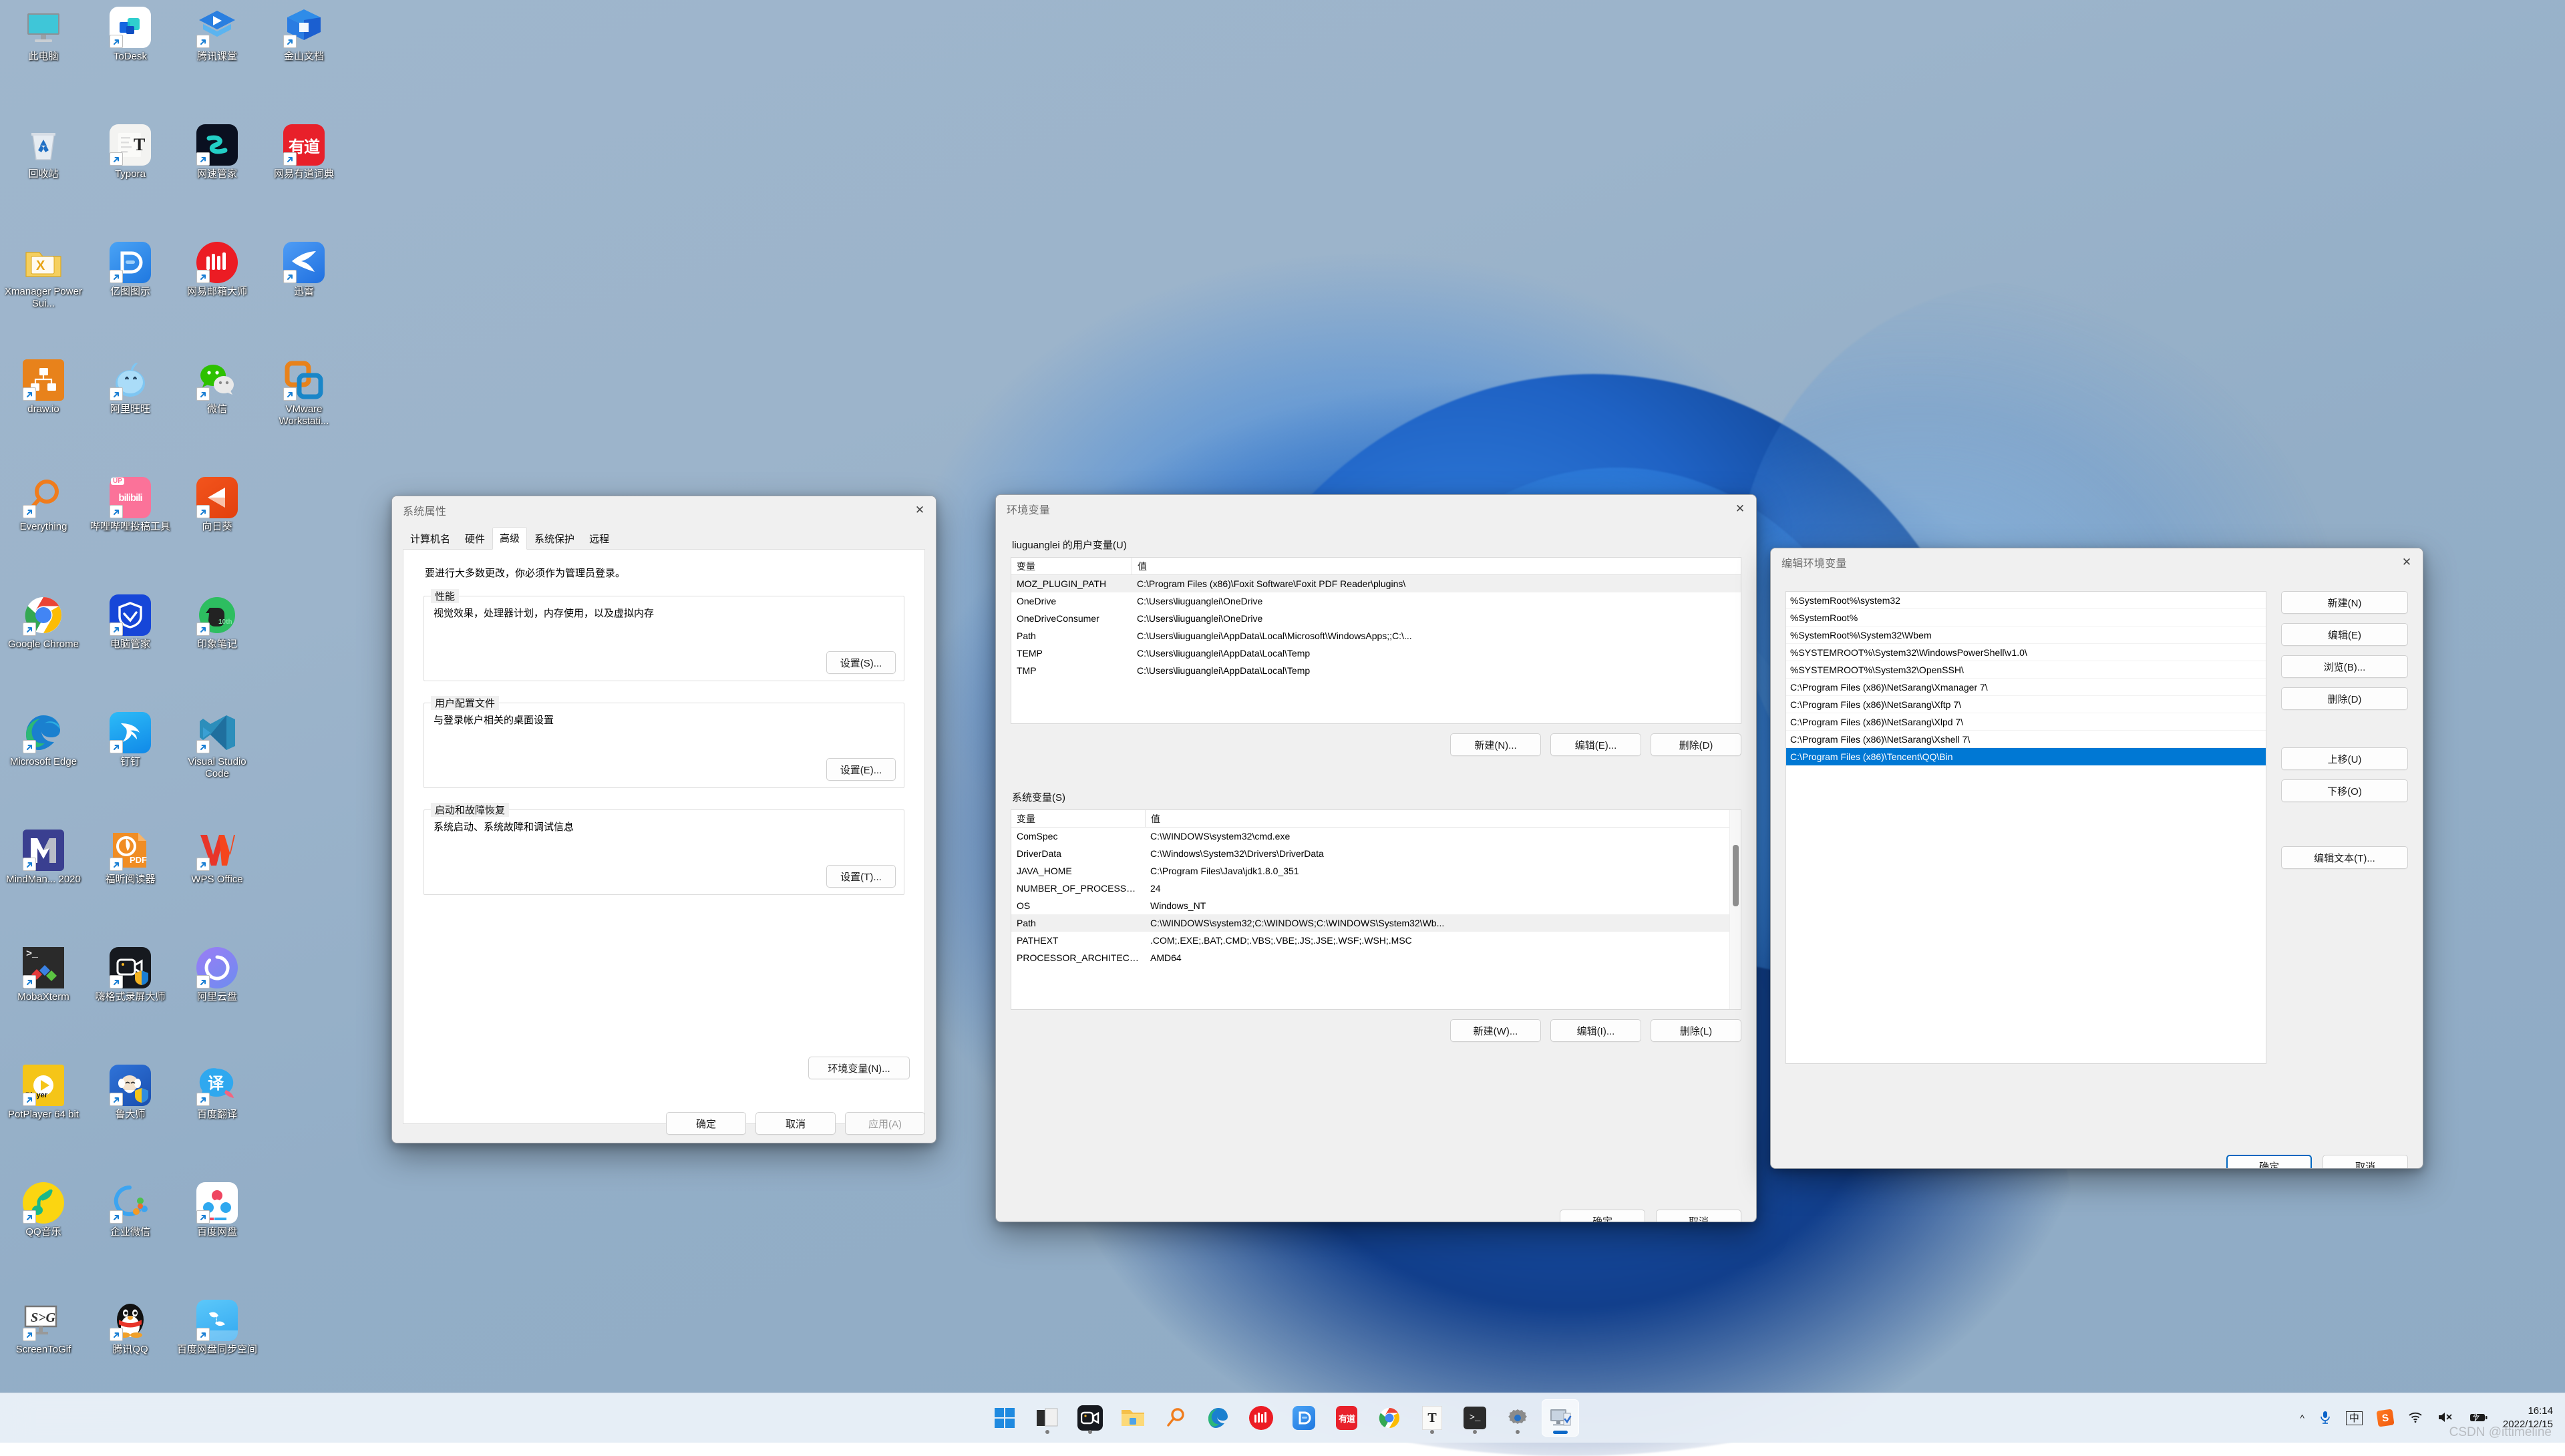  Describe the element at coordinates (217, 414) in the screenshot. I see `desktop-icon-wechat: 微信` at that location.